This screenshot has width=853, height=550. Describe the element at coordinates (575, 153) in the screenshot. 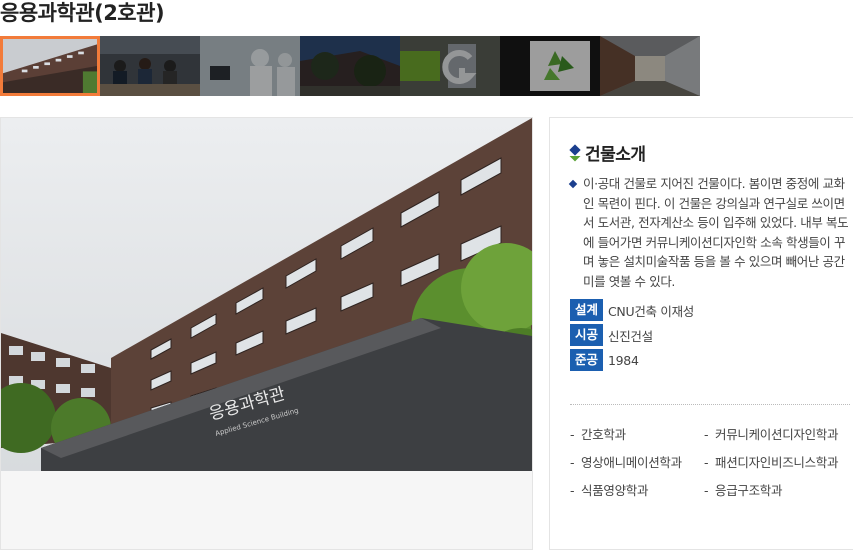

I see `diamond-bullet-icon` at that location.